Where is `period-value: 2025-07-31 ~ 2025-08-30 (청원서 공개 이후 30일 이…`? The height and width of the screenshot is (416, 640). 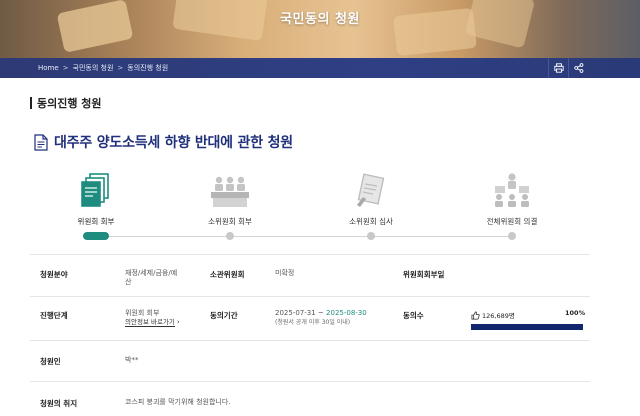
period-value: 2025-07-31 ~ 2025-08-30 (청원서 공개 이후 30일 이… is located at coordinates (321, 318).